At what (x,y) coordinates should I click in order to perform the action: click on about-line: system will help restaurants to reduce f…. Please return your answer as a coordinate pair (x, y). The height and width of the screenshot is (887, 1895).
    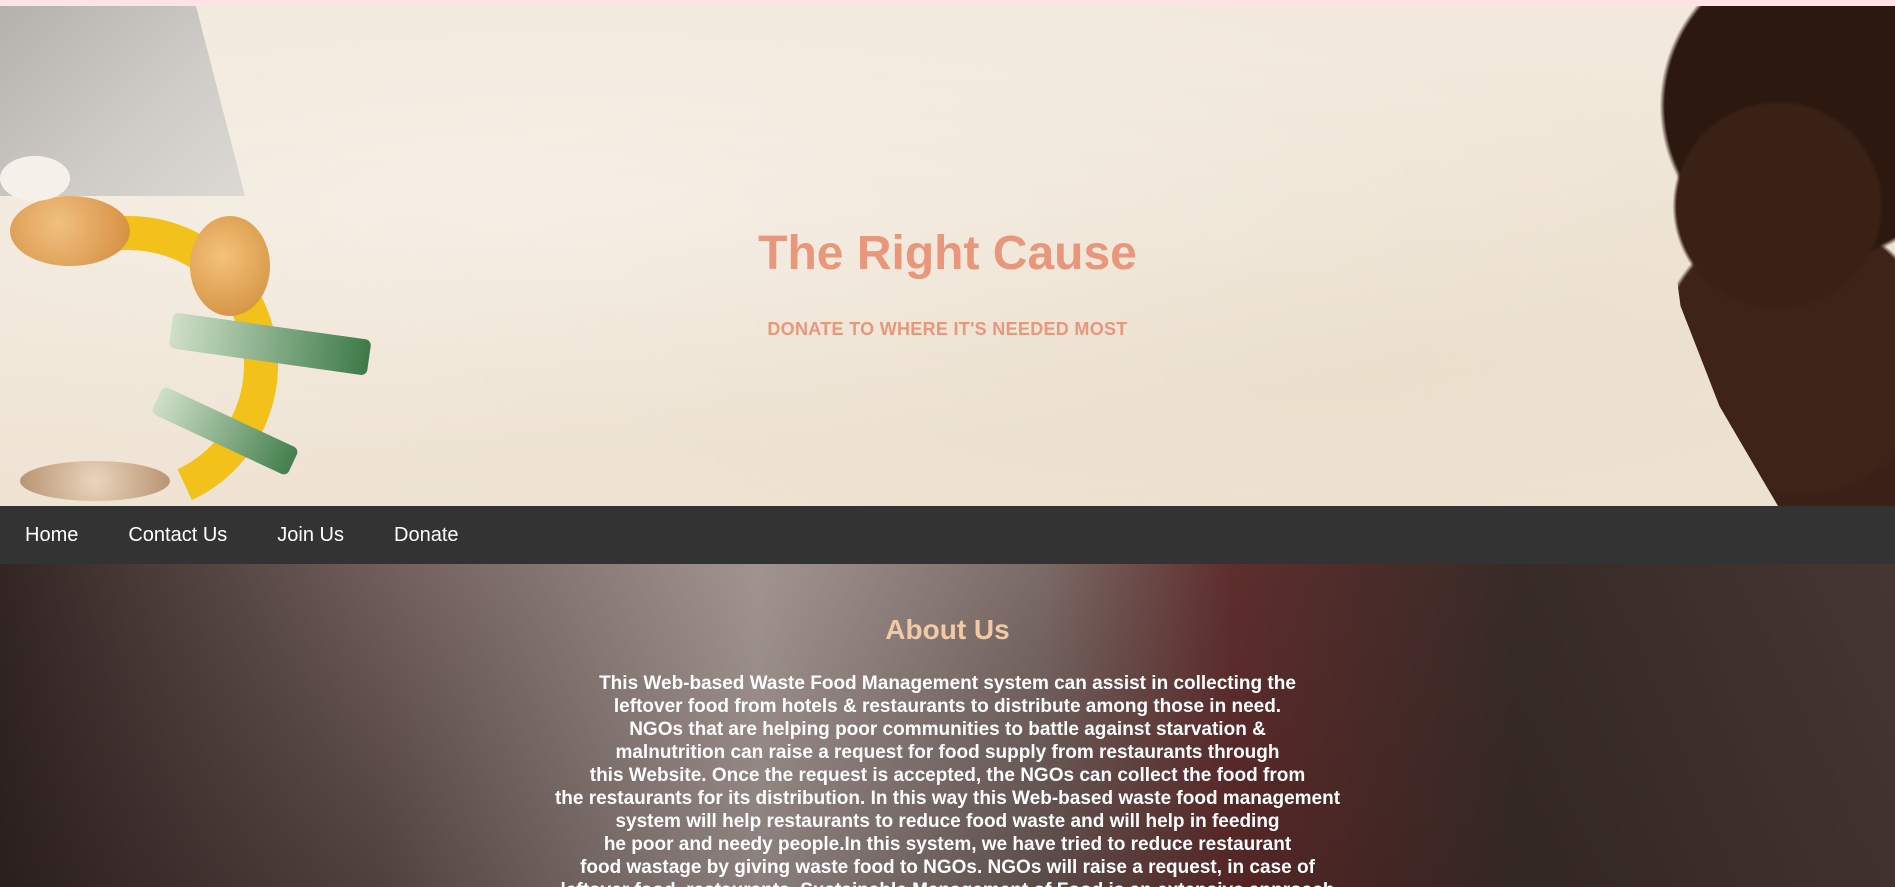
    Looking at the image, I should click on (947, 821).